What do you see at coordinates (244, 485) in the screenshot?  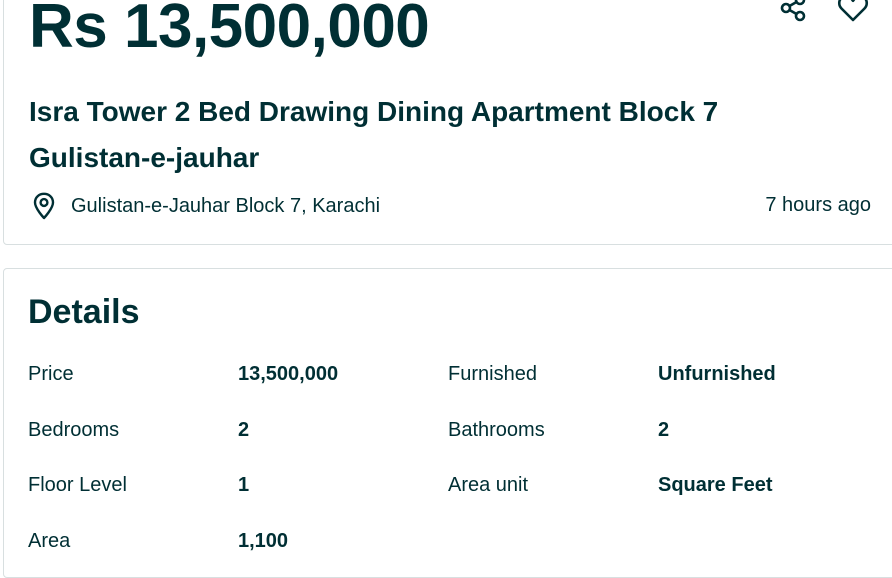 I see `detail-value-floor-level: 1` at bounding box center [244, 485].